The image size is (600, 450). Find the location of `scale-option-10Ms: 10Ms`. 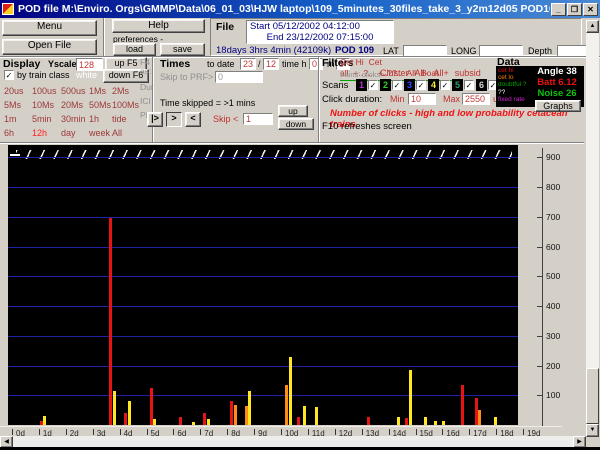

scale-option-10Ms: 10Ms is located at coordinates (43, 105).